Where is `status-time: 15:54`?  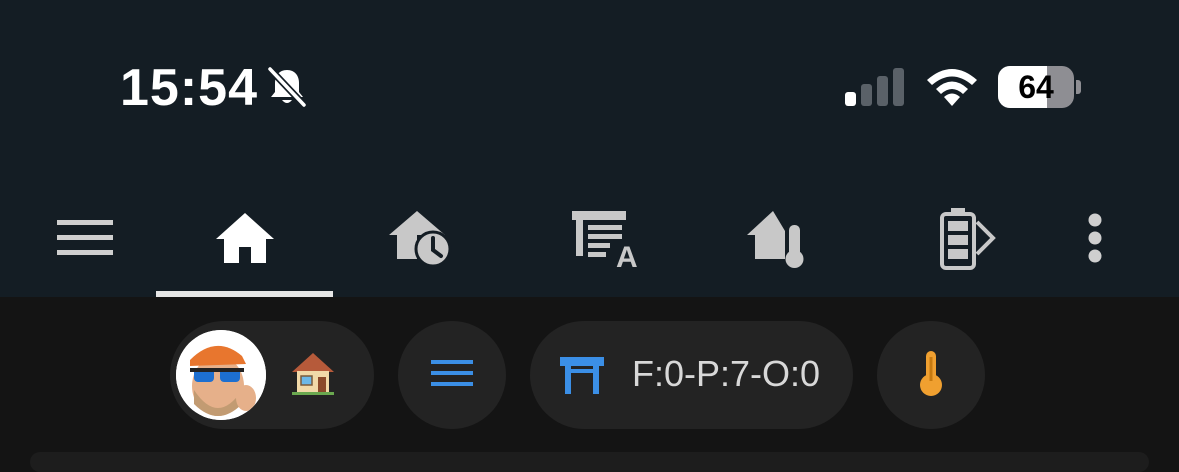
status-time: 15:54 is located at coordinates (189, 88).